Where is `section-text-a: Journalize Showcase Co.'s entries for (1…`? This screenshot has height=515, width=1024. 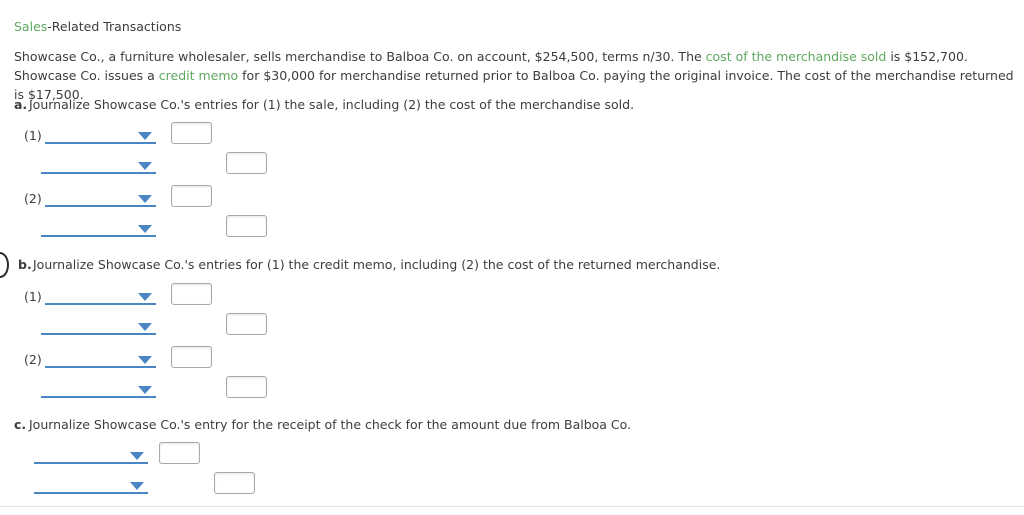 section-text-a: Journalize Showcase Co.'s entries for (1… is located at coordinates (332, 104).